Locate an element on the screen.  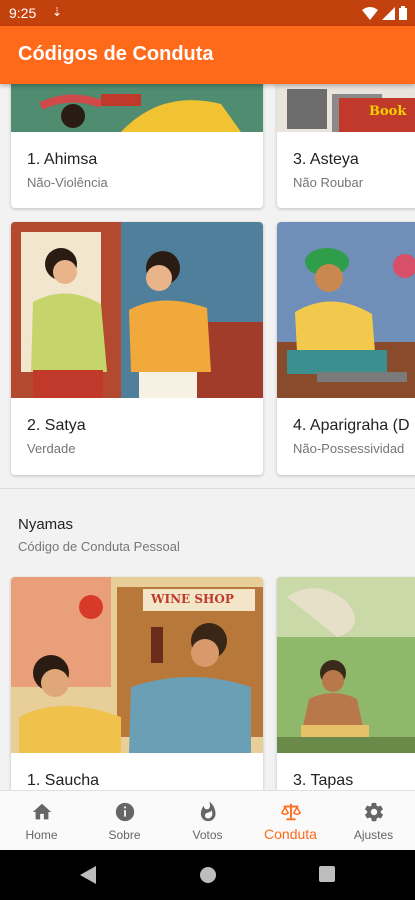
nav-ajustes: Ajustes is located at coordinates (373, 820).